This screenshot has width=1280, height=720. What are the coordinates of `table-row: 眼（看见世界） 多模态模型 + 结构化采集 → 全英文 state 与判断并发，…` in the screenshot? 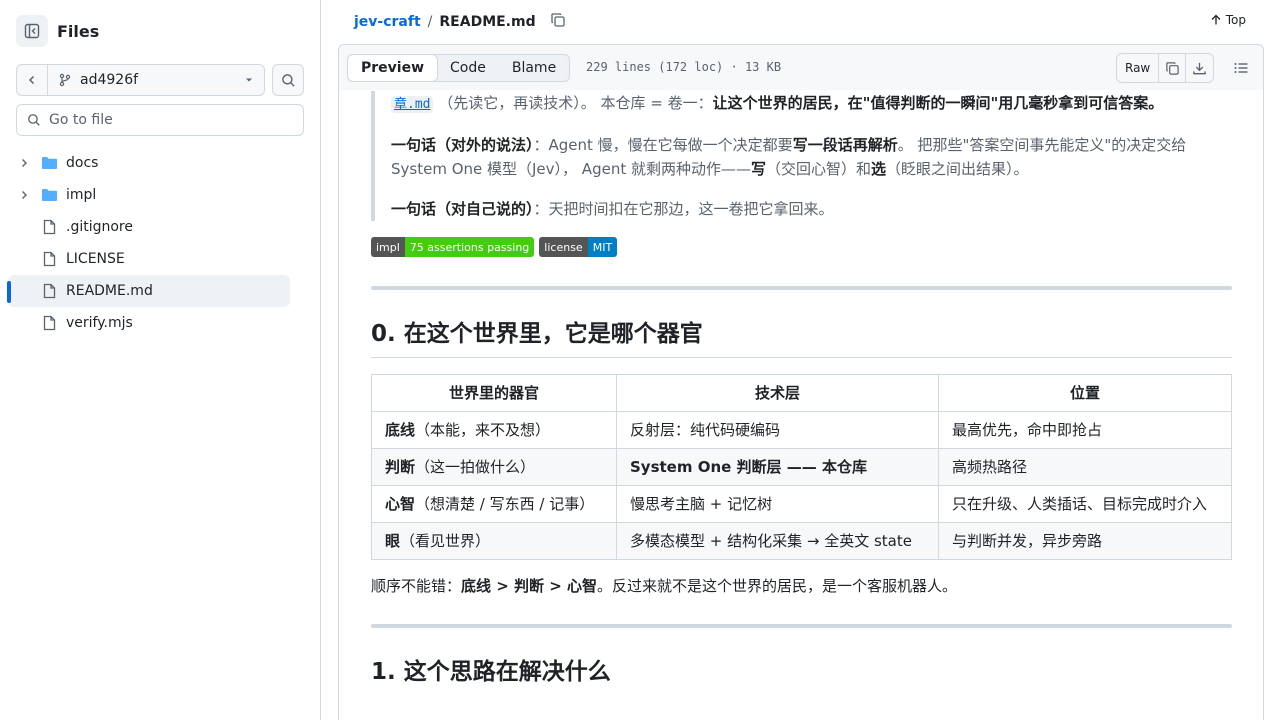 It's located at (801, 541).